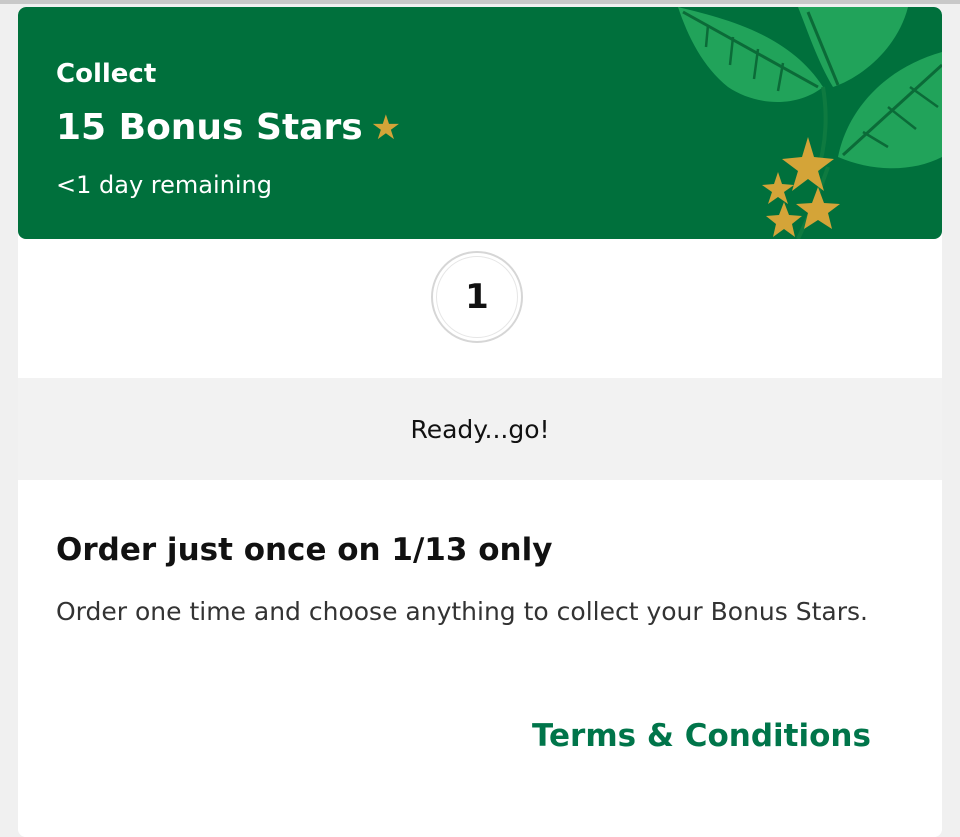 This screenshot has width=960, height=837. I want to click on order-count-ring: 1, so click(477, 297).